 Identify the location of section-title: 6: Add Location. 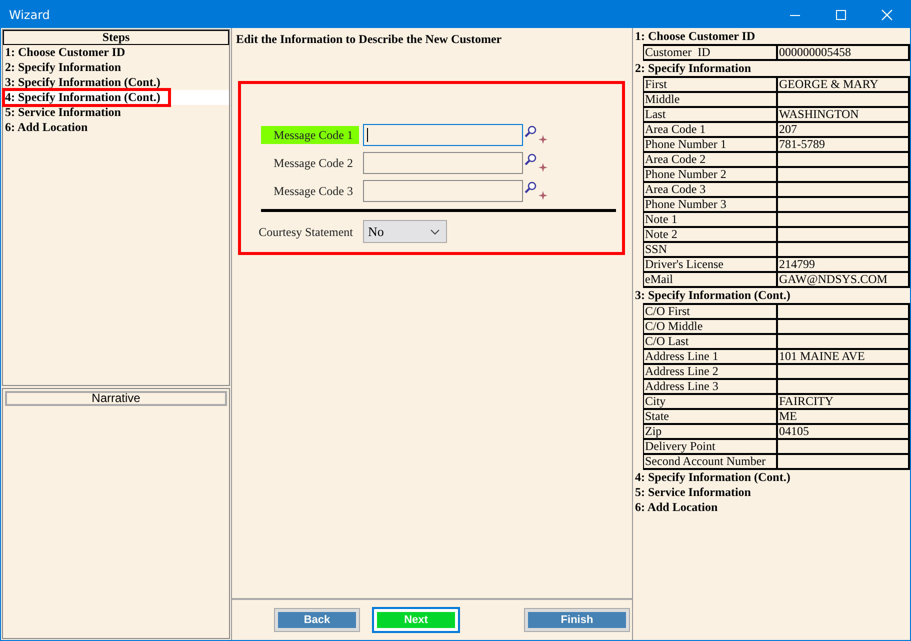
(677, 507).